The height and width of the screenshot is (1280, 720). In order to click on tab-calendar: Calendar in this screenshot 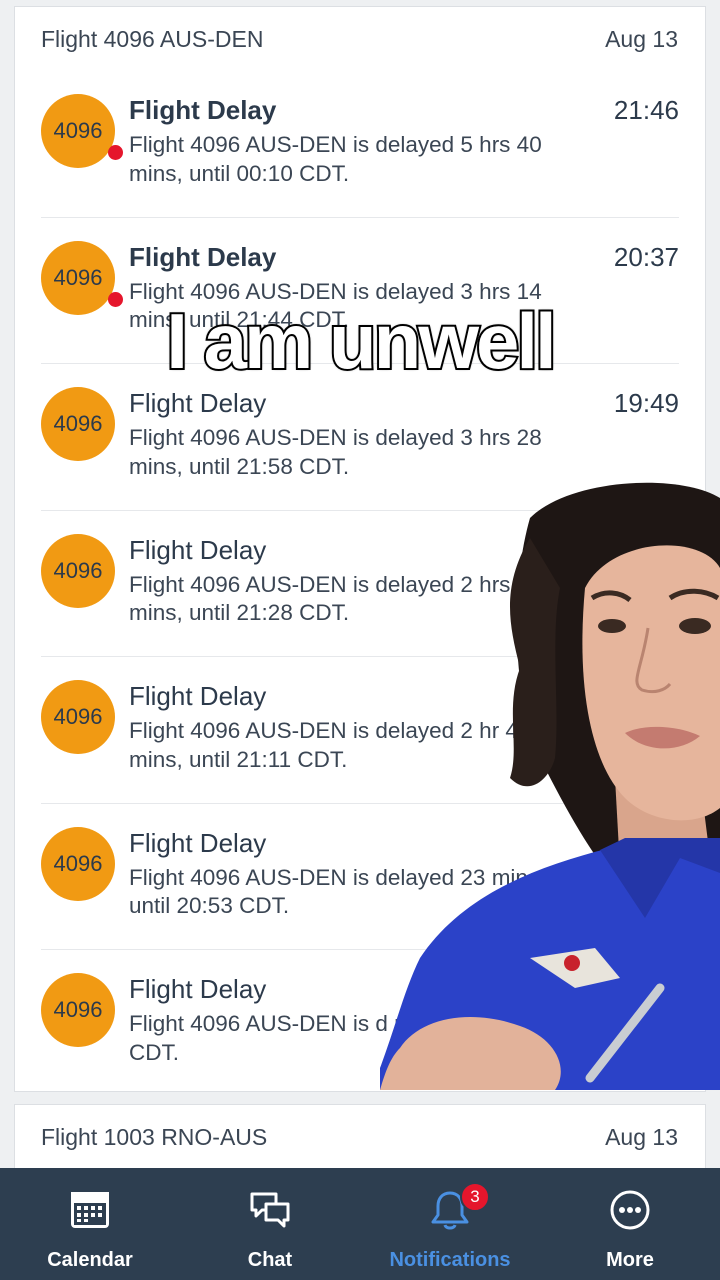, I will do `click(90, 1224)`.